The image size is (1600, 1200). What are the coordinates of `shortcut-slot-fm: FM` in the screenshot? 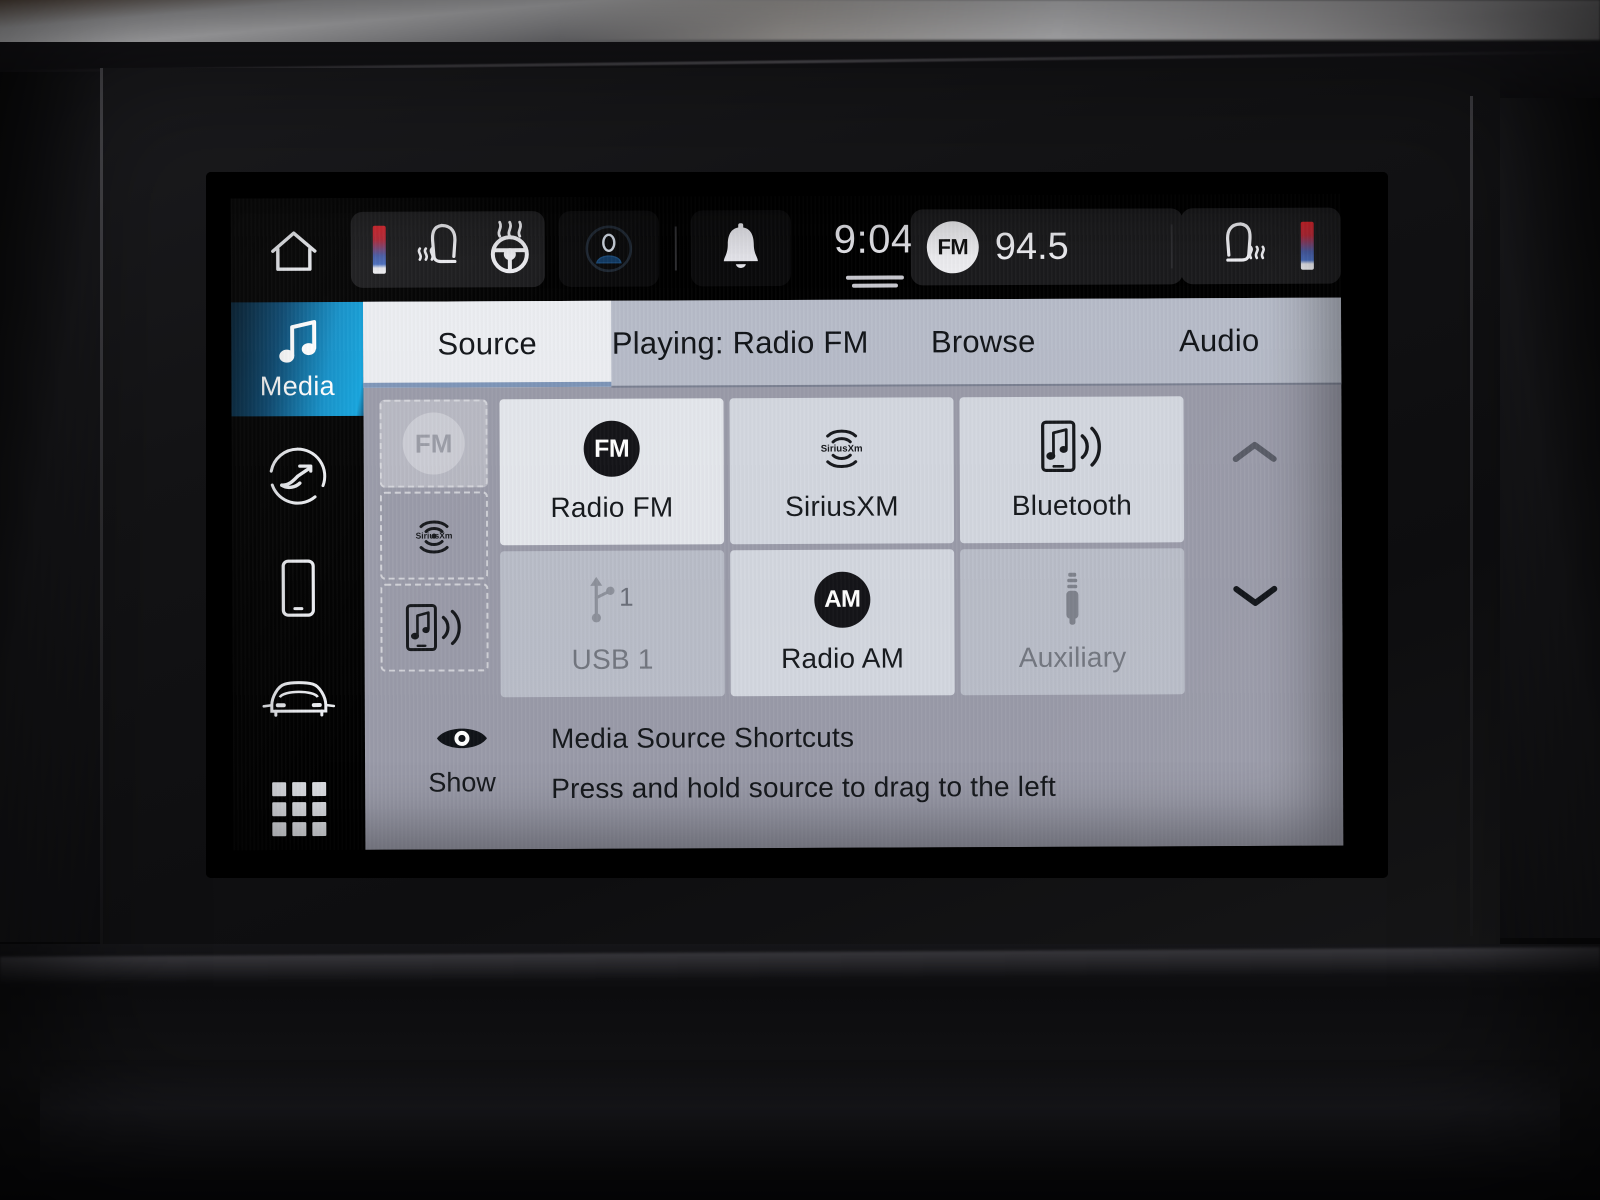 It's located at (433, 443).